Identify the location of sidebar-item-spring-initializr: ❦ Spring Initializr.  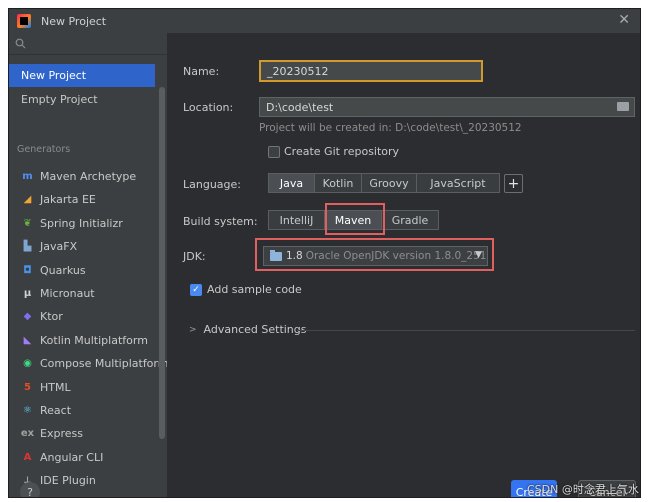
(82, 223).